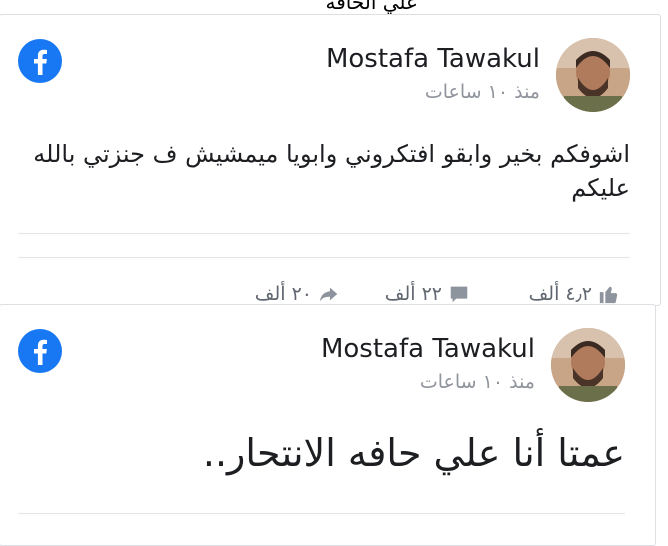 This screenshot has height=546, width=668. I want to click on top-cut-text: علي الحافه, so click(371, 7).